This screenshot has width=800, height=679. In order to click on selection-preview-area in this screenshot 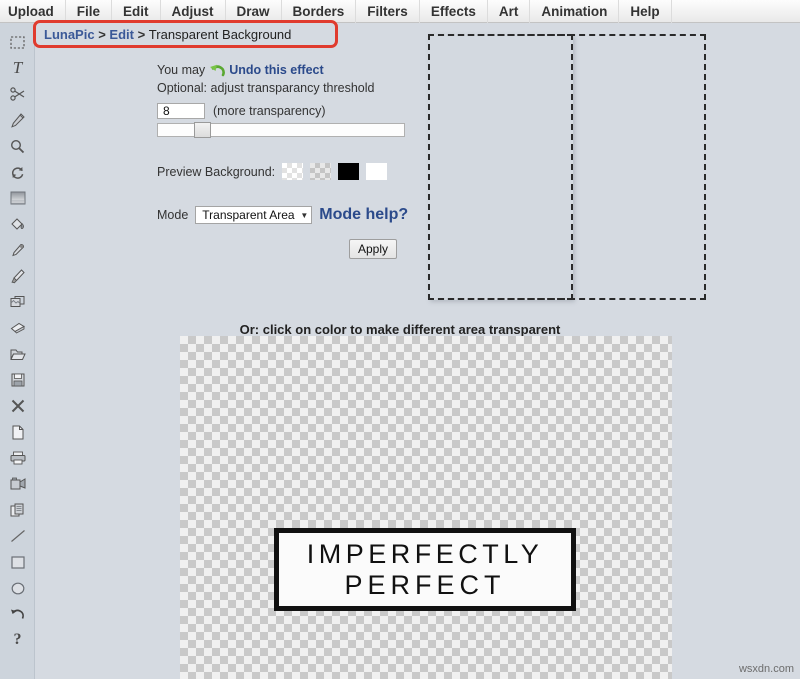, I will do `click(563, 167)`.